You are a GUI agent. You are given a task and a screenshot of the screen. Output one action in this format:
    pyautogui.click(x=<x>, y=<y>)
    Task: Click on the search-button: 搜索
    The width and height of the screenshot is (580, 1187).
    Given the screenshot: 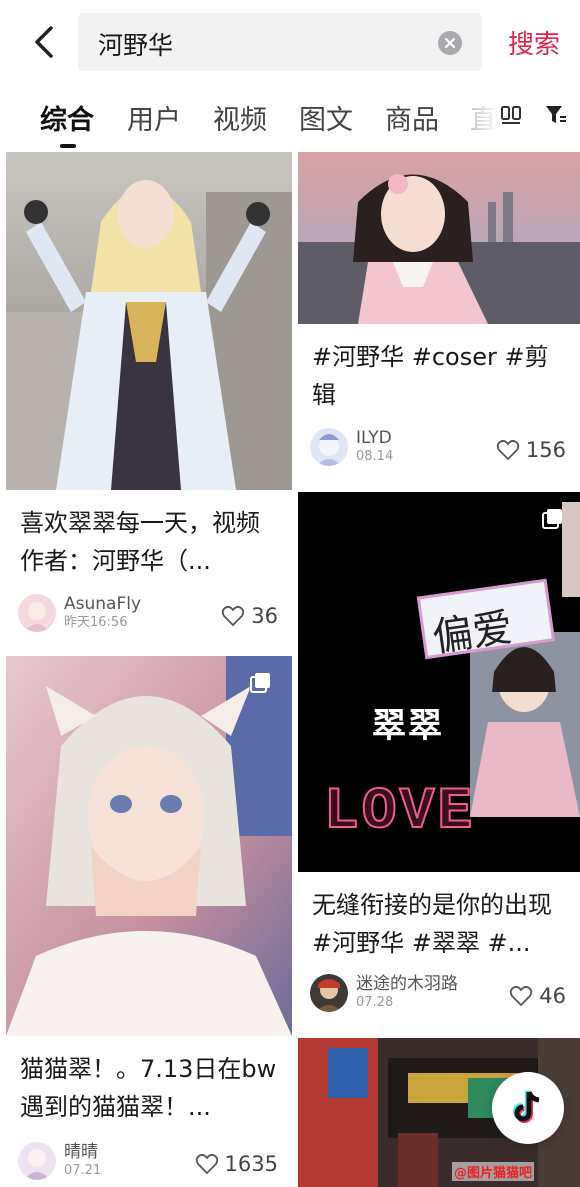 What is the action you would take?
    pyautogui.click(x=534, y=42)
    